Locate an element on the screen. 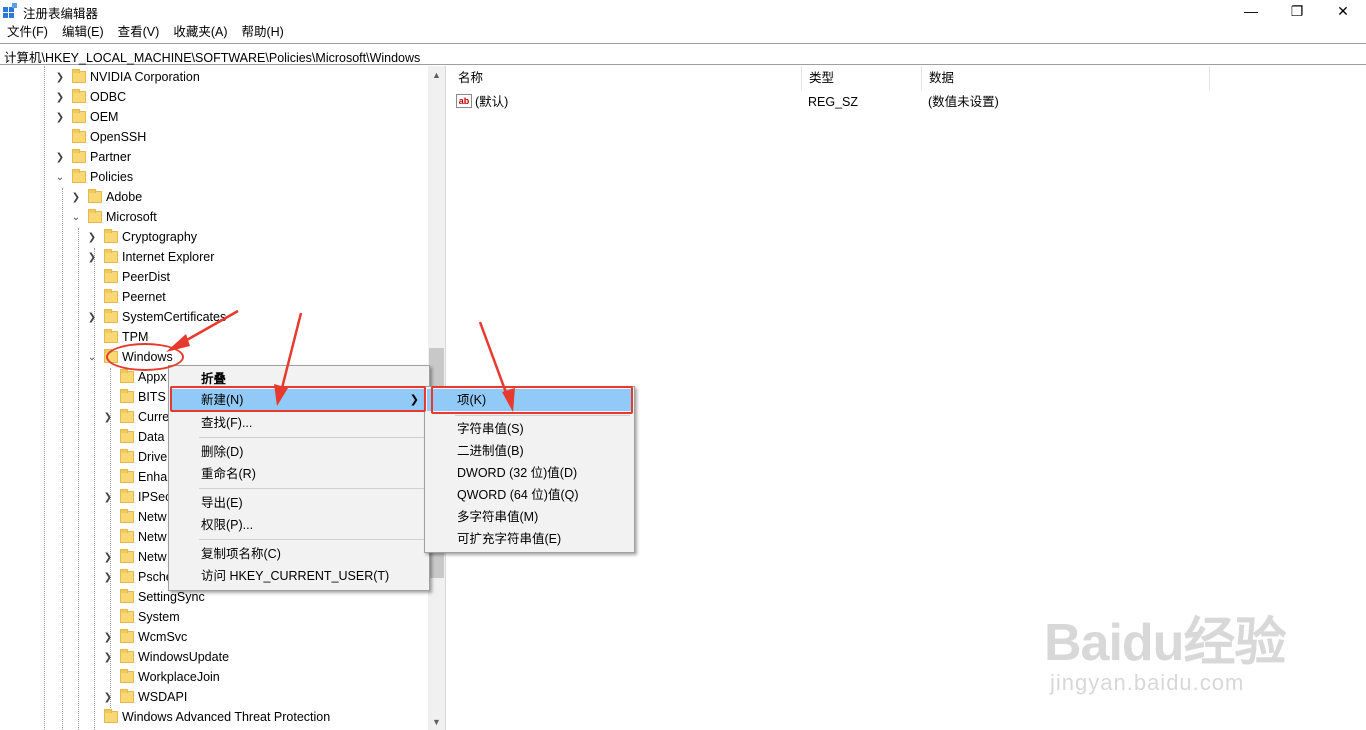 This screenshot has width=1366, height=730. tree-item: ❯ Curre is located at coordinates (135, 417).